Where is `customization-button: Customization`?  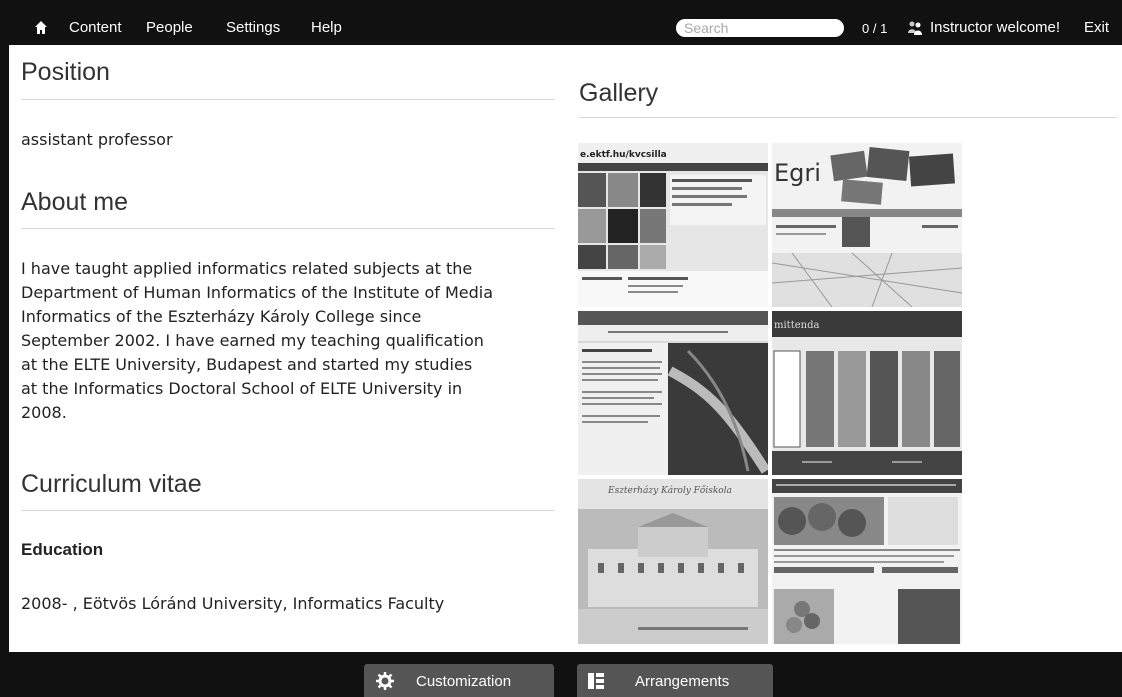
customization-button: Customization is located at coordinates (459, 680).